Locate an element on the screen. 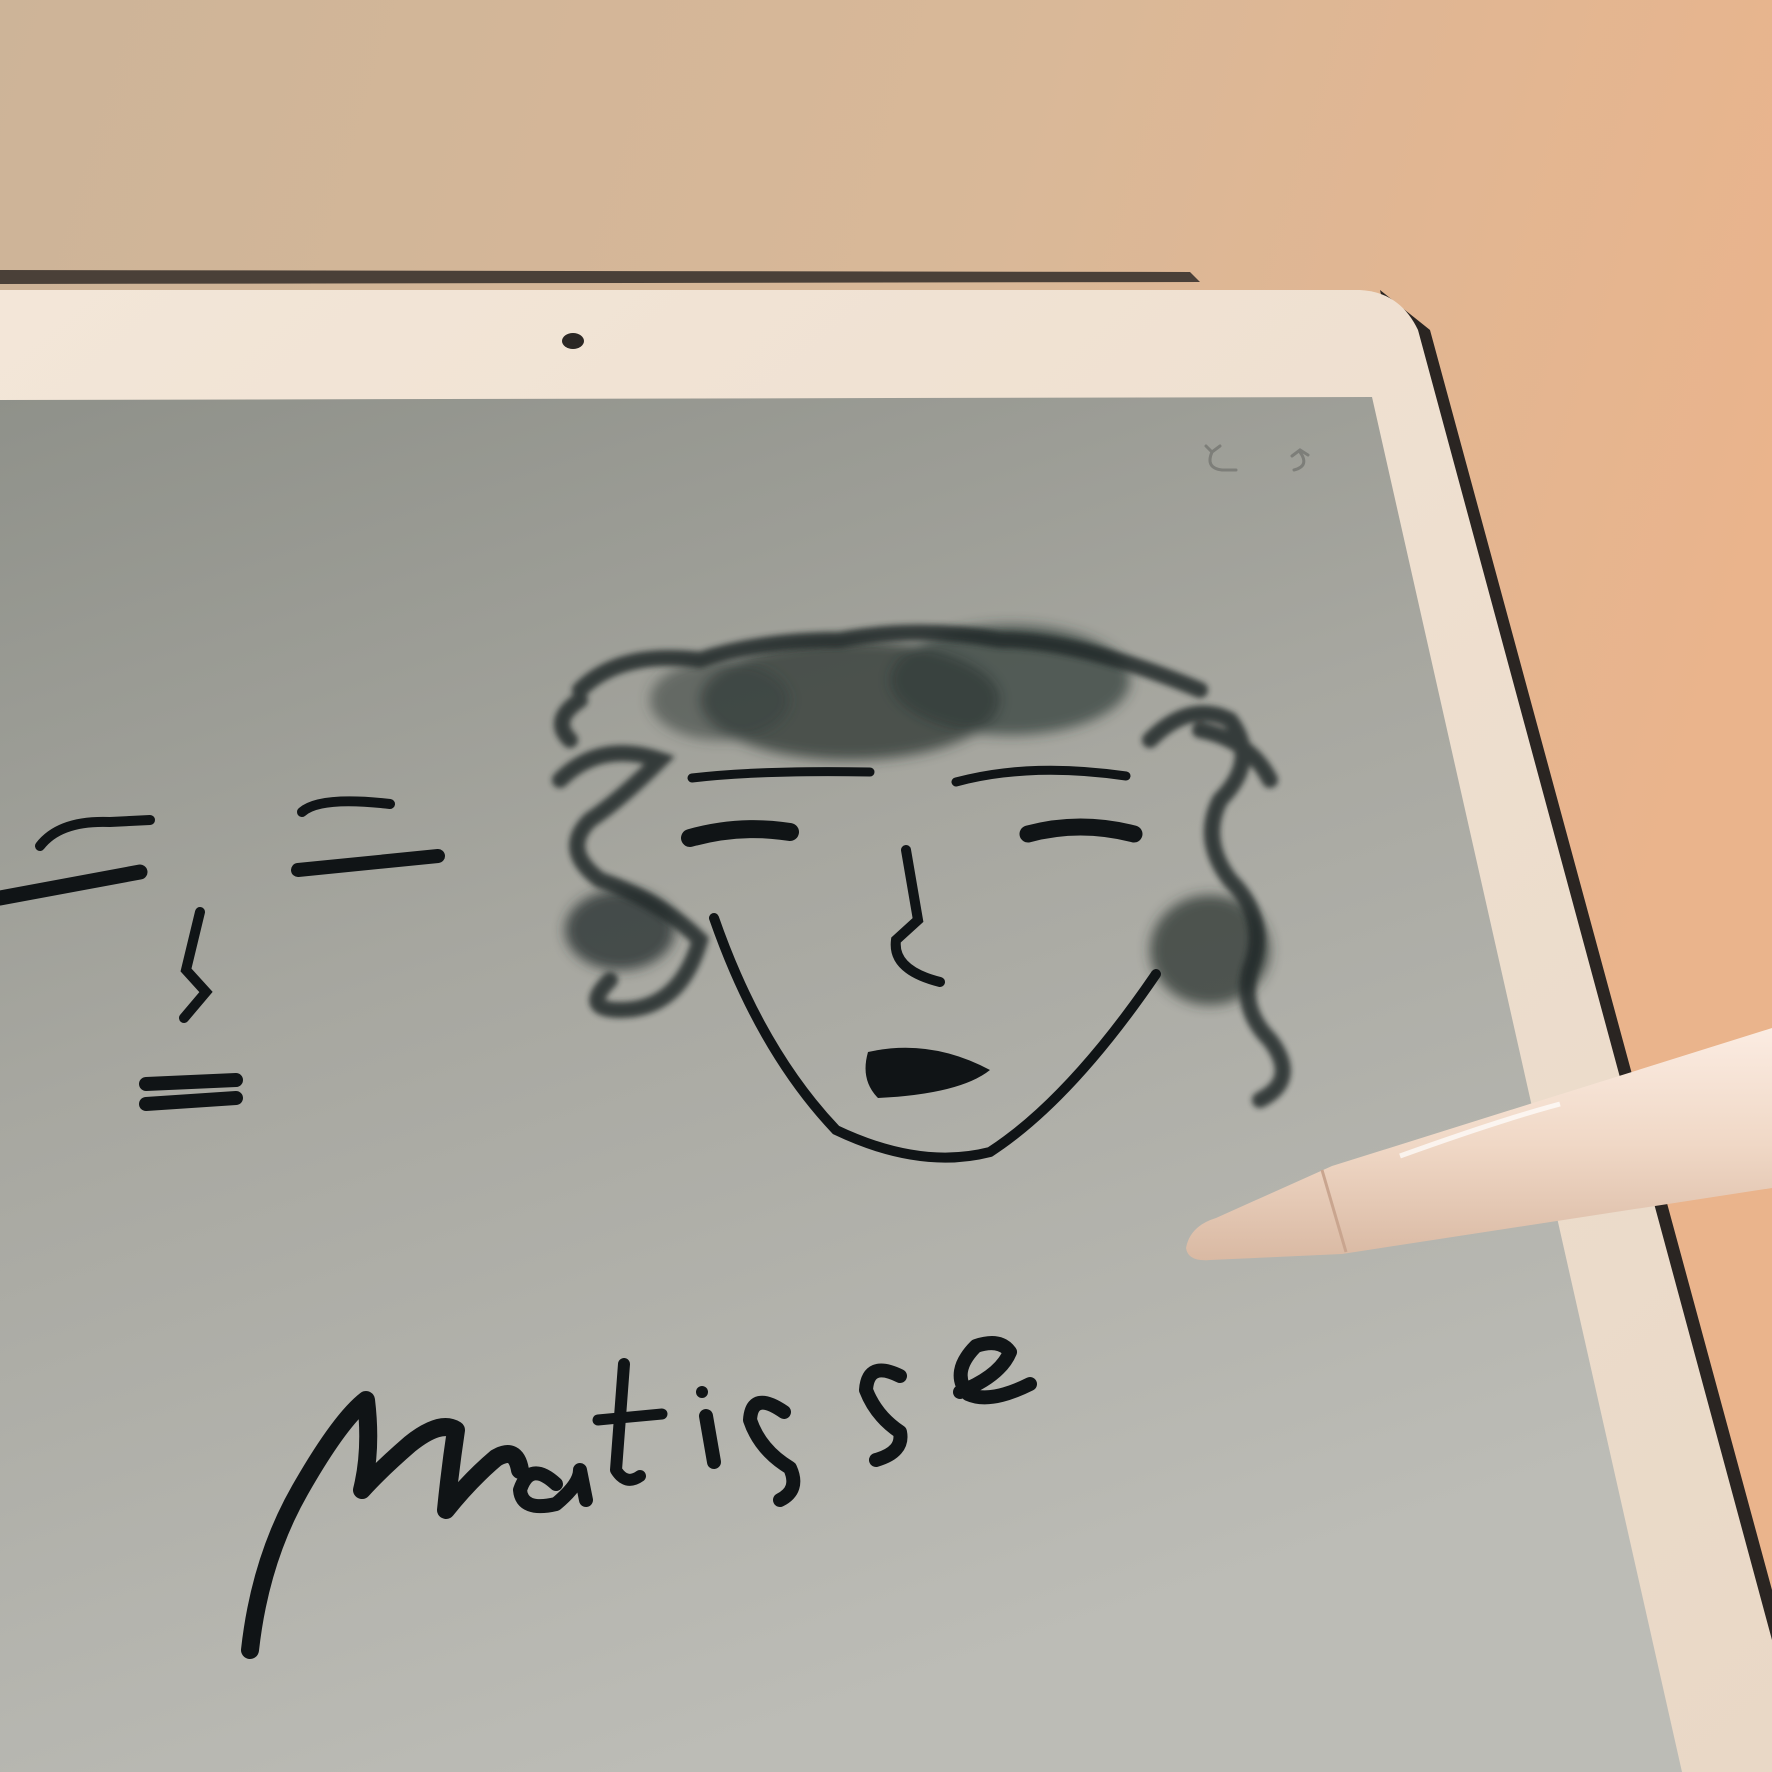 The image size is (1772, 1772). front-camera is located at coordinates (573, 341).